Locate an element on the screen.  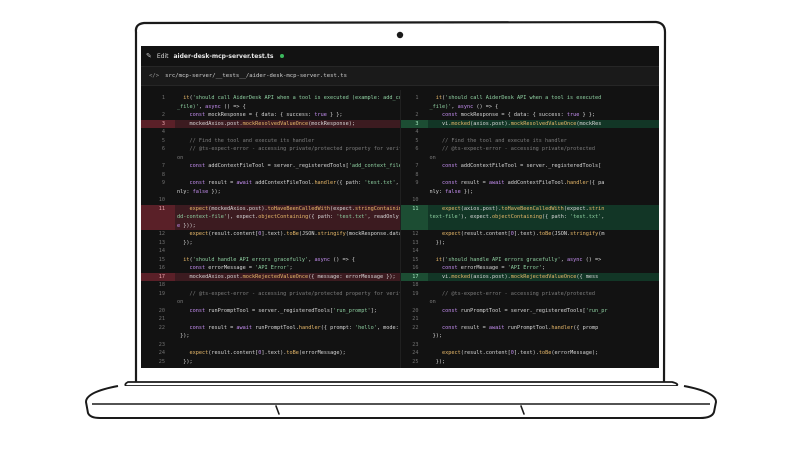
code-token: text-file' is located at coordinates (445, 217).